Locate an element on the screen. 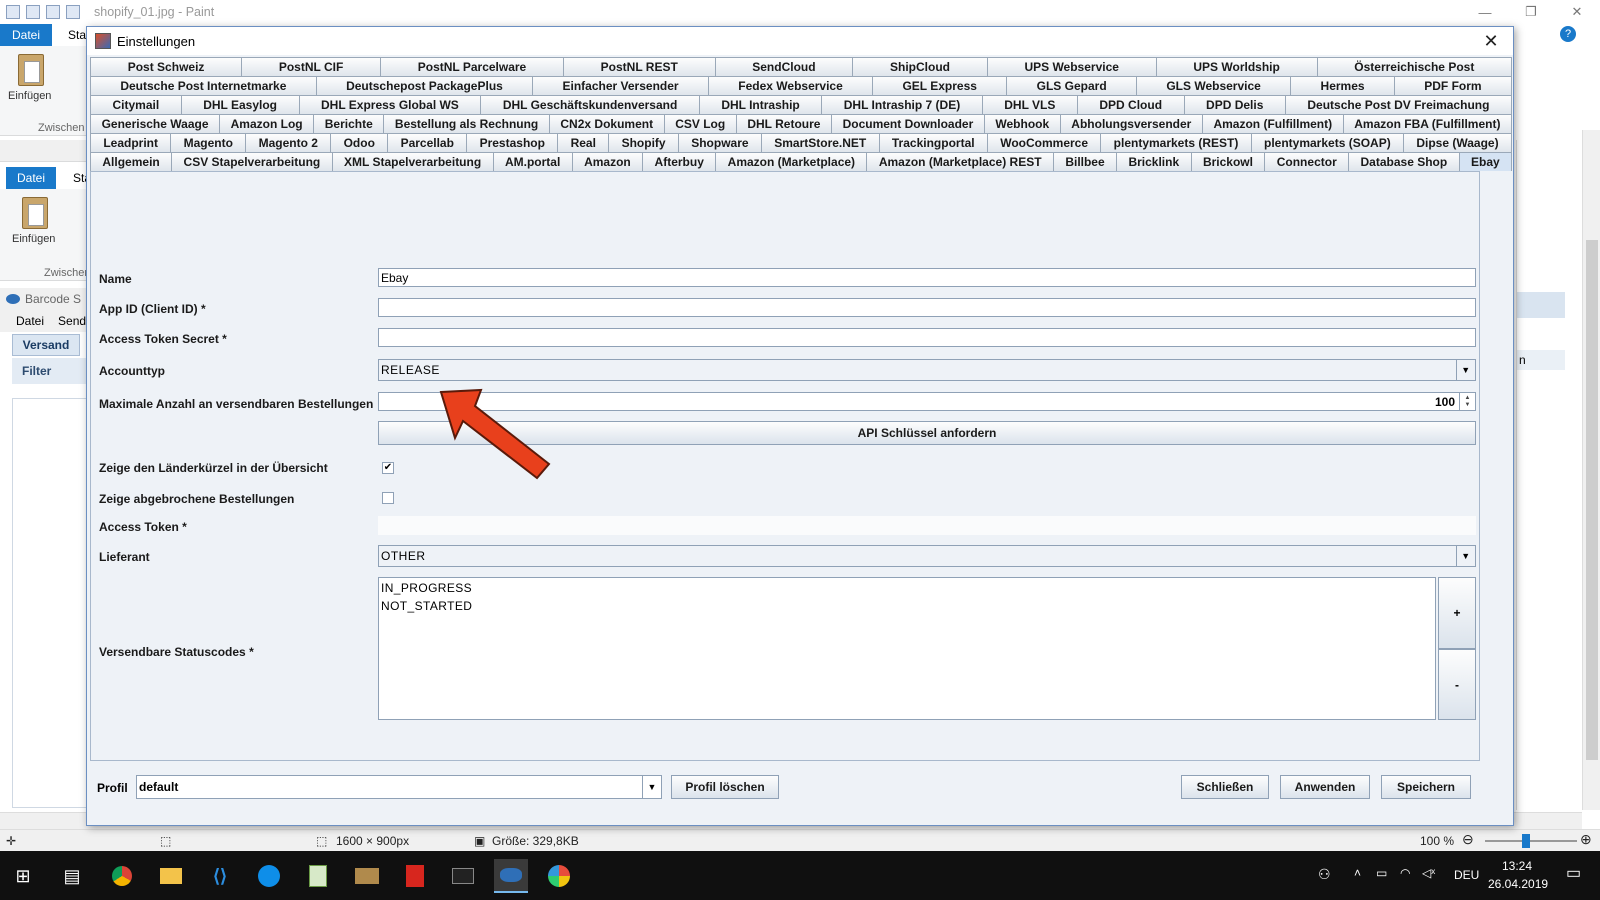  tab-sendcloud: SendCloud is located at coordinates (784, 66).